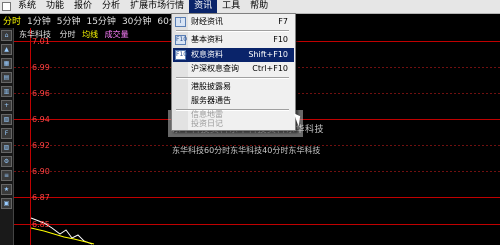 The height and width of the screenshot is (245, 500). I want to click on menu-info: 资讯, so click(203, 6).